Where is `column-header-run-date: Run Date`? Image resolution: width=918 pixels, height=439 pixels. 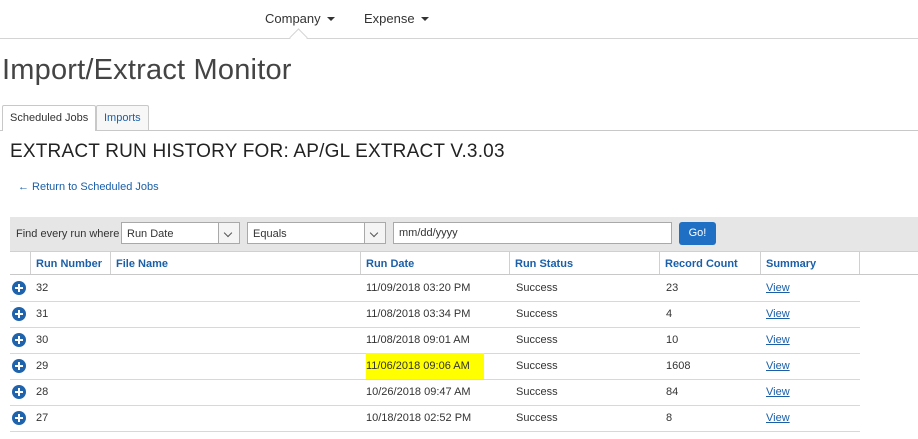 column-header-run-date: Run Date is located at coordinates (434, 263).